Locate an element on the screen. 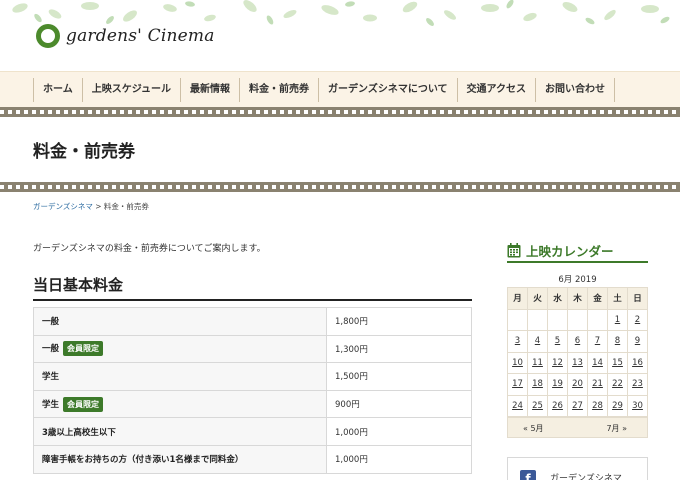 This screenshot has width=680, height=480. calendar-day-cell: 8 is located at coordinates (617, 341).